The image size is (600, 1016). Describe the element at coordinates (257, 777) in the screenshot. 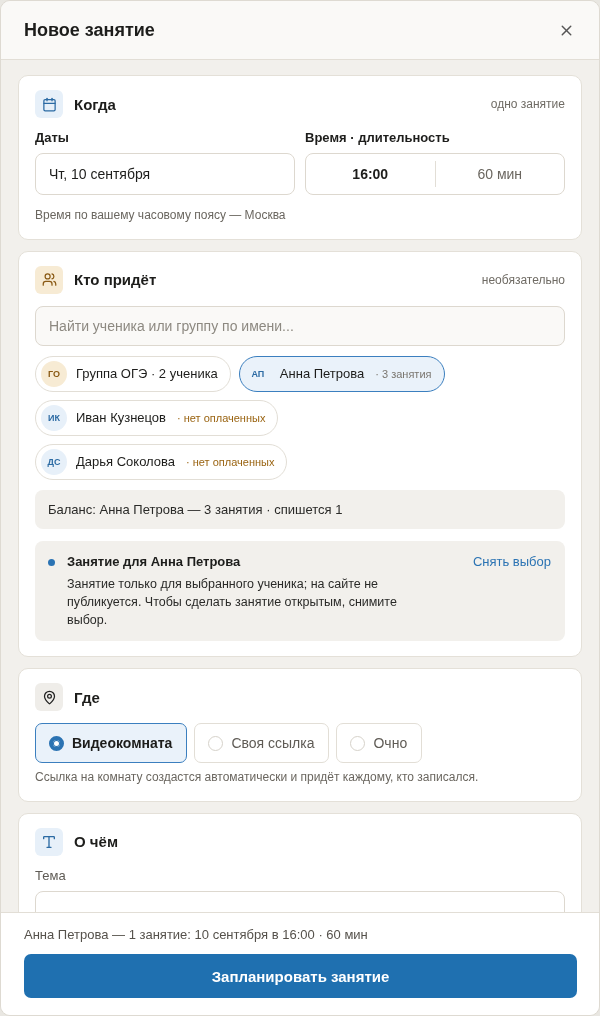

I see `location-note: Ссылка на комнату создастся автоматически и придёт каждому, кто записался.` at that location.